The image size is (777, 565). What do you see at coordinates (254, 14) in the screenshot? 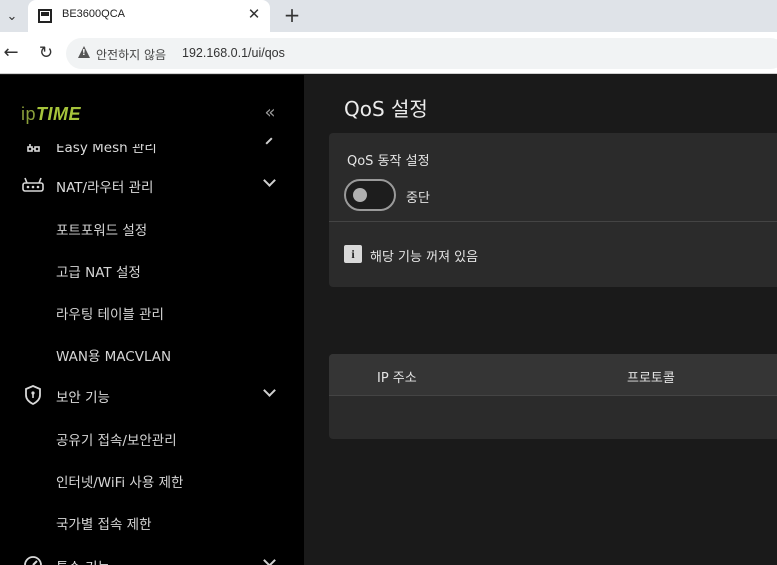
I see `close-icon: ✕` at bounding box center [254, 14].